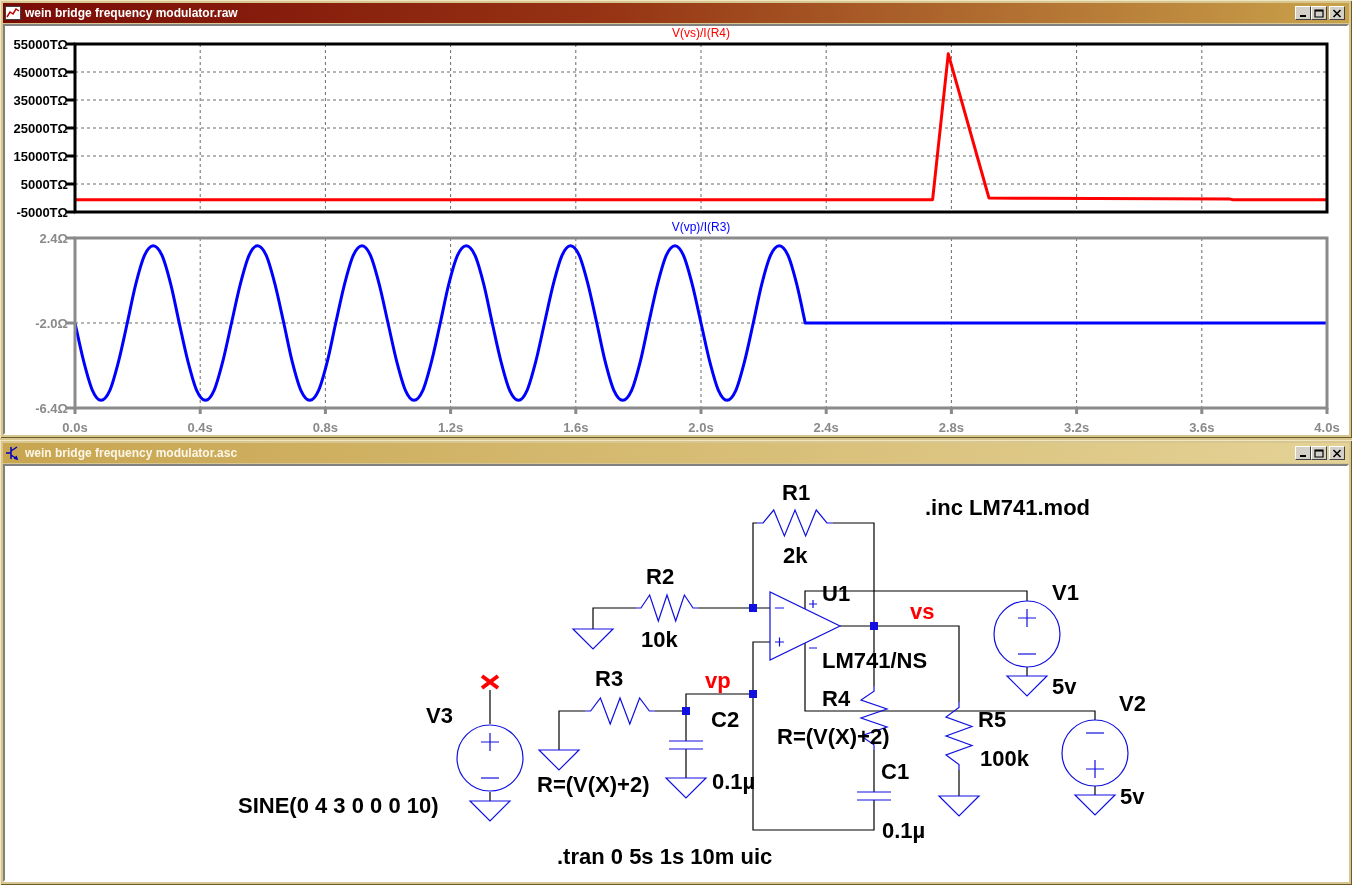 This screenshot has width=1352, height=885. What do you see at coordinates (836, 698) in the screenshot?
I see `component-label: R4` at bounding box center [836, 698].